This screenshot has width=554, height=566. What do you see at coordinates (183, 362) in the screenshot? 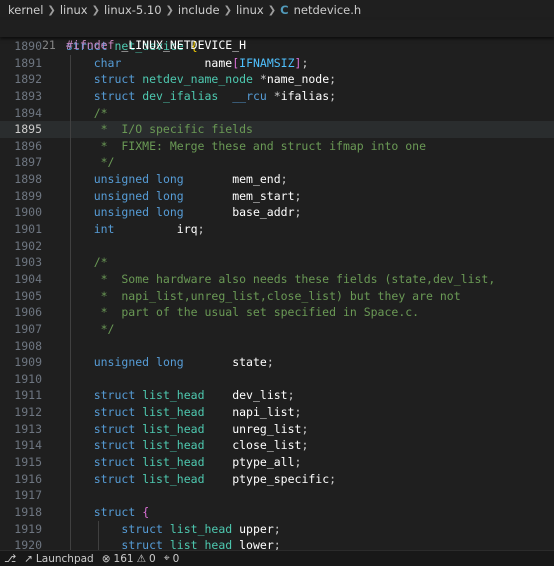
I see `line-text: unsigned long state;` at bounding box center [183, 362].